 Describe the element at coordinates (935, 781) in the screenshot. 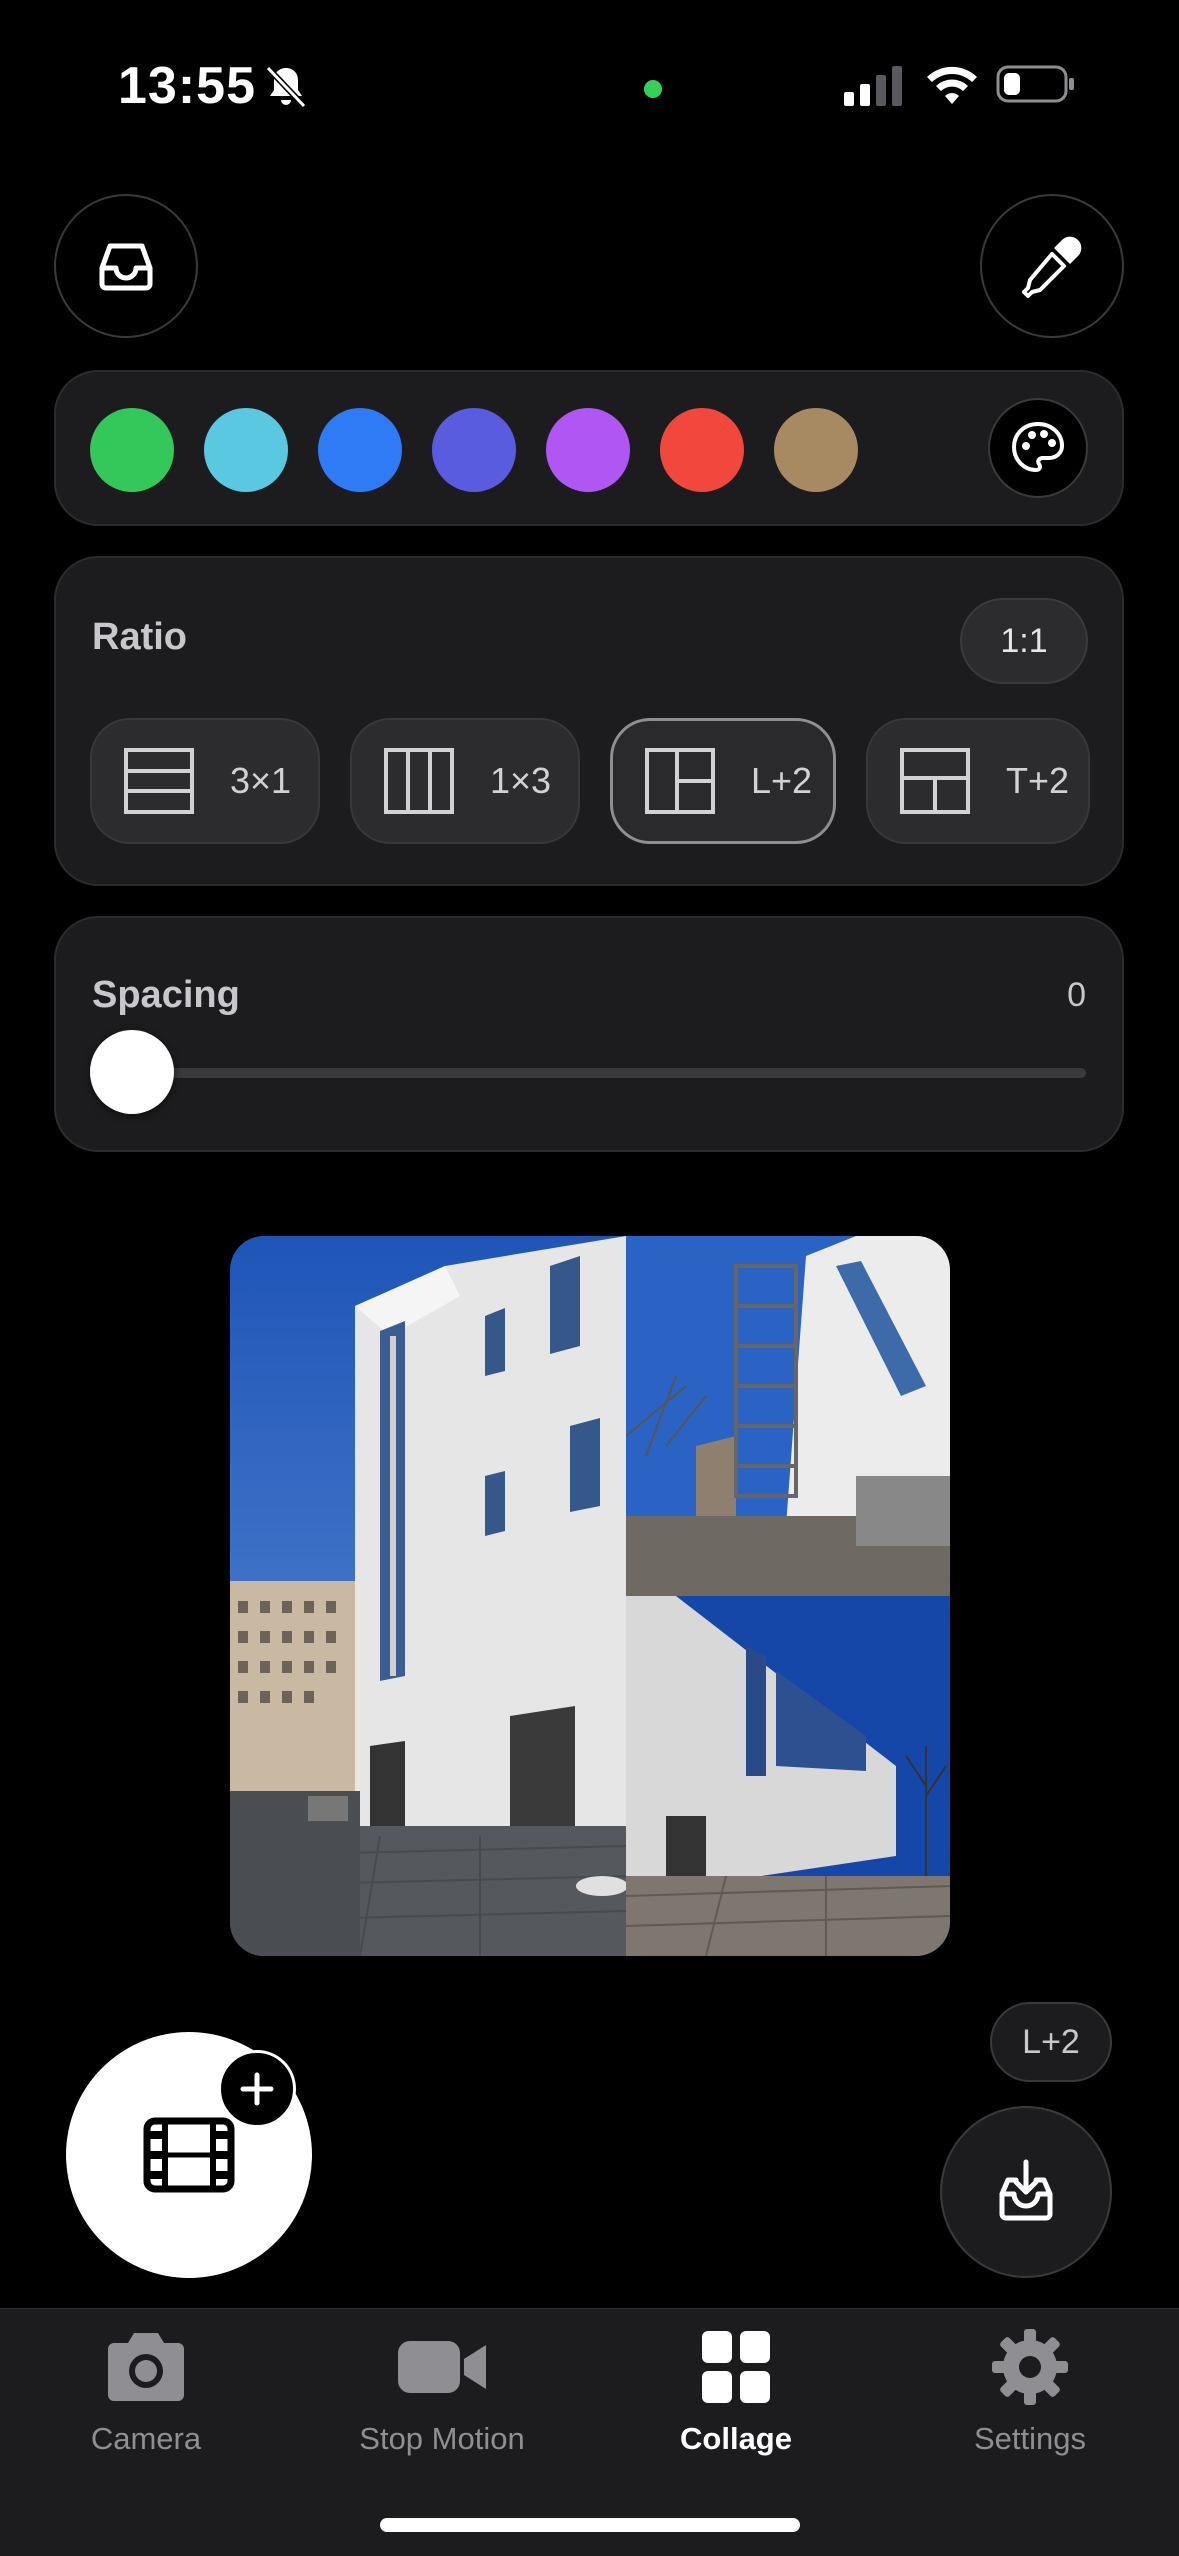

I see `top-plus-two-icon` at that location.